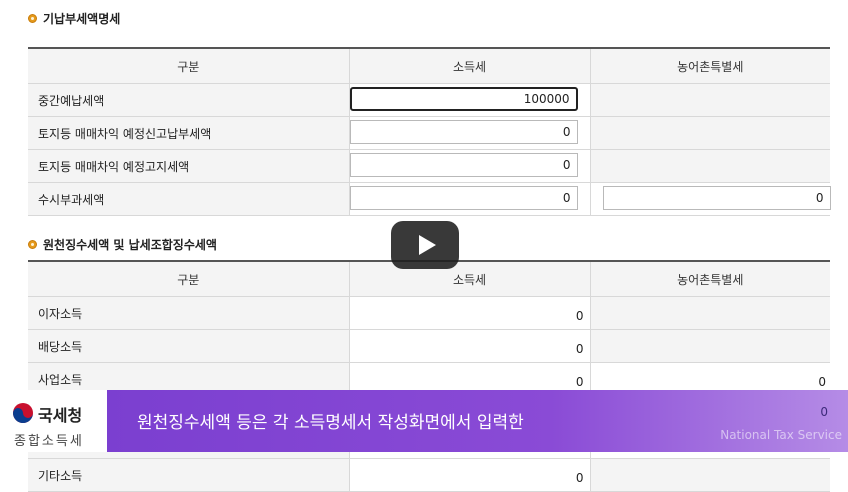 The width and height of the screenshot is (848, 492). Describe the element at coordinates (579, 478) in the screenshot. I see `other-income-tax-value: 0` at that location.